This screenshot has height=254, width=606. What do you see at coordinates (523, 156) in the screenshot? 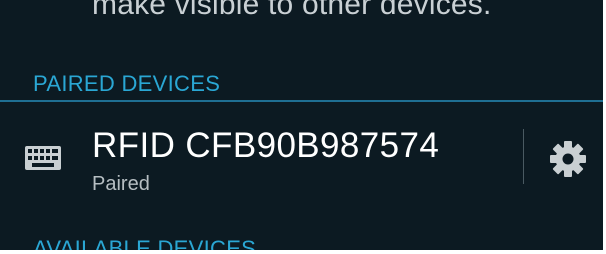
I see `action-separator` at bounding box center [523, 156].